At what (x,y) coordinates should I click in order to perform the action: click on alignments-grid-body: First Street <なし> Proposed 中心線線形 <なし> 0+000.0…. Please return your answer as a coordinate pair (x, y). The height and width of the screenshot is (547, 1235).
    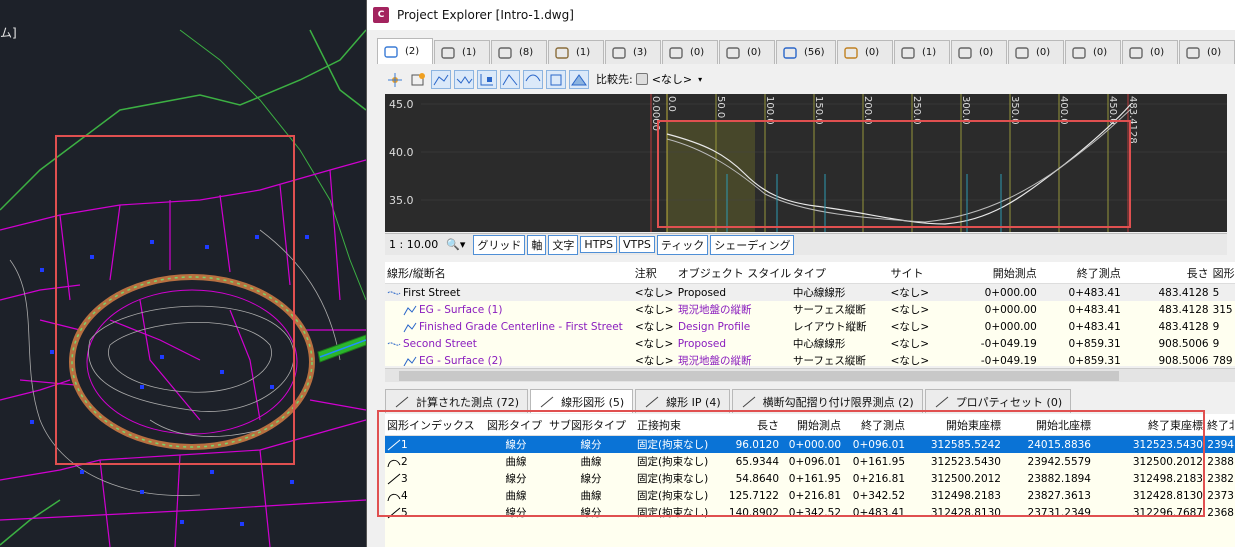
    Looking at the image, I should click on (810, 325).